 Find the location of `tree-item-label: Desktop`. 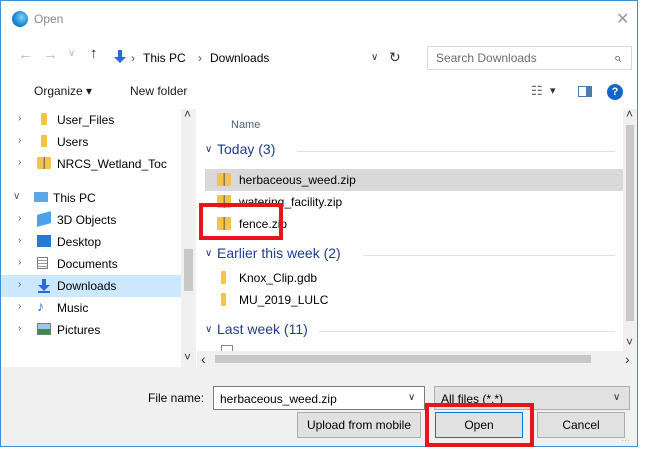

tree-item-label: Desktop is located at coordinates (79, 242).